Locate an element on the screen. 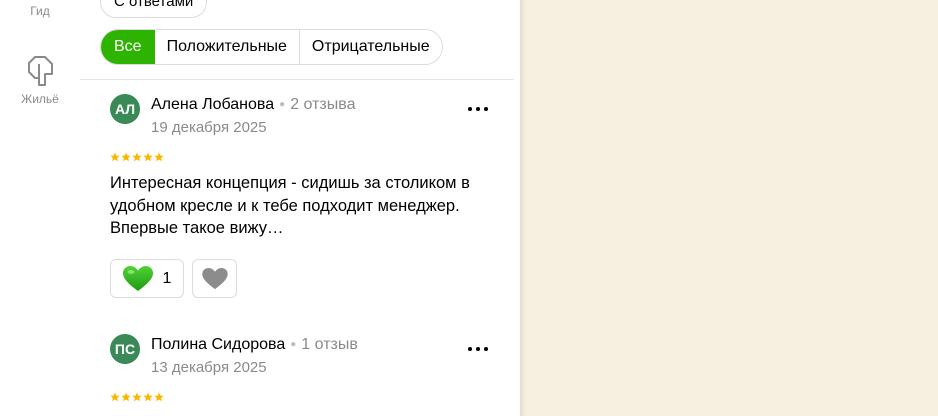 The width and height of the screenshot is (938, 416). nav-item-housing: Жильё is located at coordinates (40, 80).